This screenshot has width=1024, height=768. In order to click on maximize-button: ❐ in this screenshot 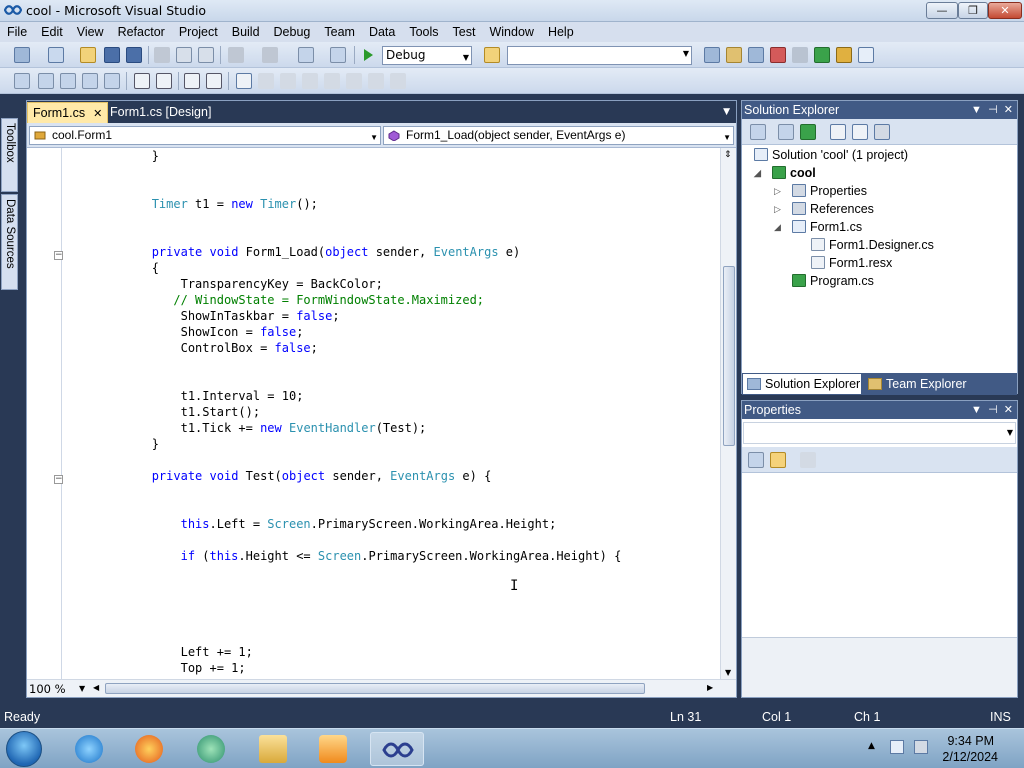, I will do `click(973, 10)`.